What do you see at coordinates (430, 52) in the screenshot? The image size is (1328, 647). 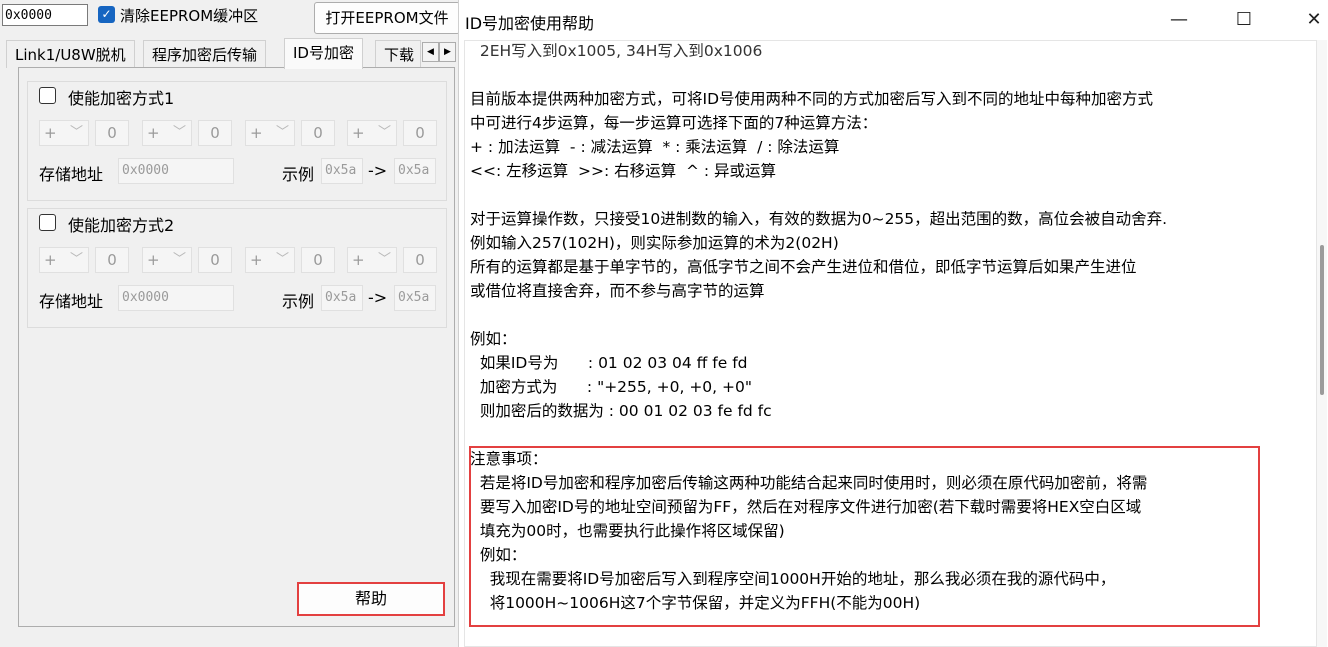 I see `tab-scroll-left-icon: ◀` at bounding box center [430, 52].